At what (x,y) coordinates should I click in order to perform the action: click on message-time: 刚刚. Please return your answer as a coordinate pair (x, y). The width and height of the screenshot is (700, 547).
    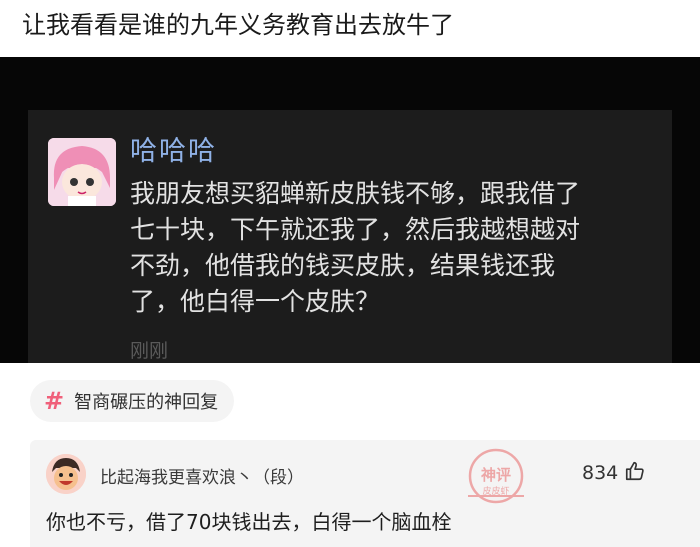
    Looking at the image, I should click on (149, 351).